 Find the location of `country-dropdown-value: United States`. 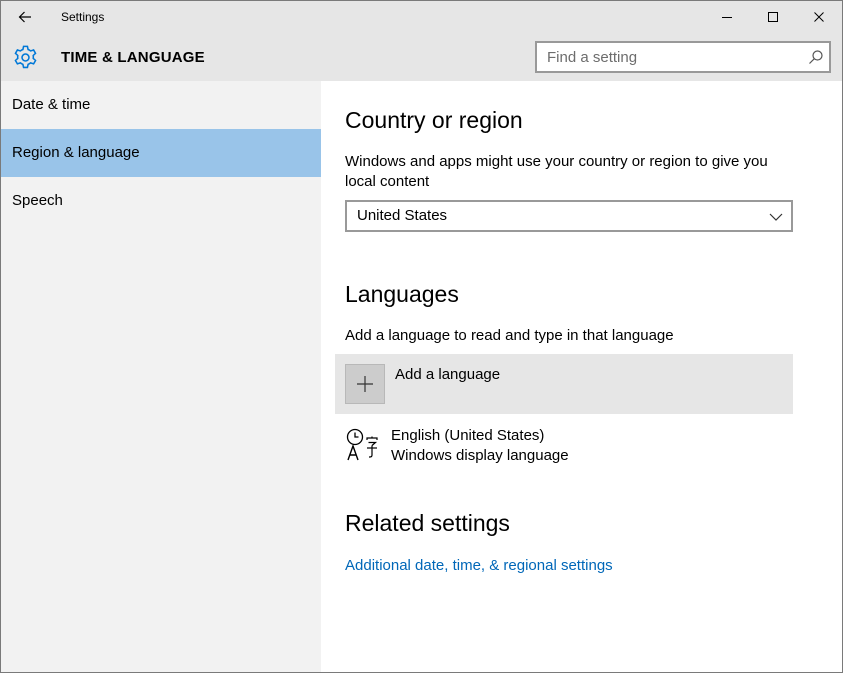

country-dropdown-value: United States is located at coordinates (402, 215).